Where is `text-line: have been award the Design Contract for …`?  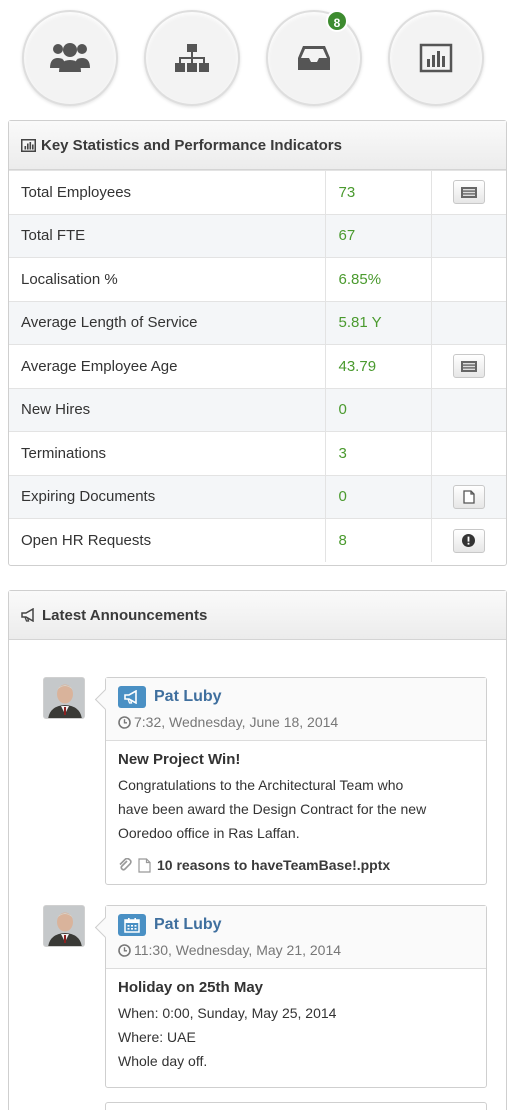 text-line: have been award the Design Contract for … is located at coordinates (272, 809).